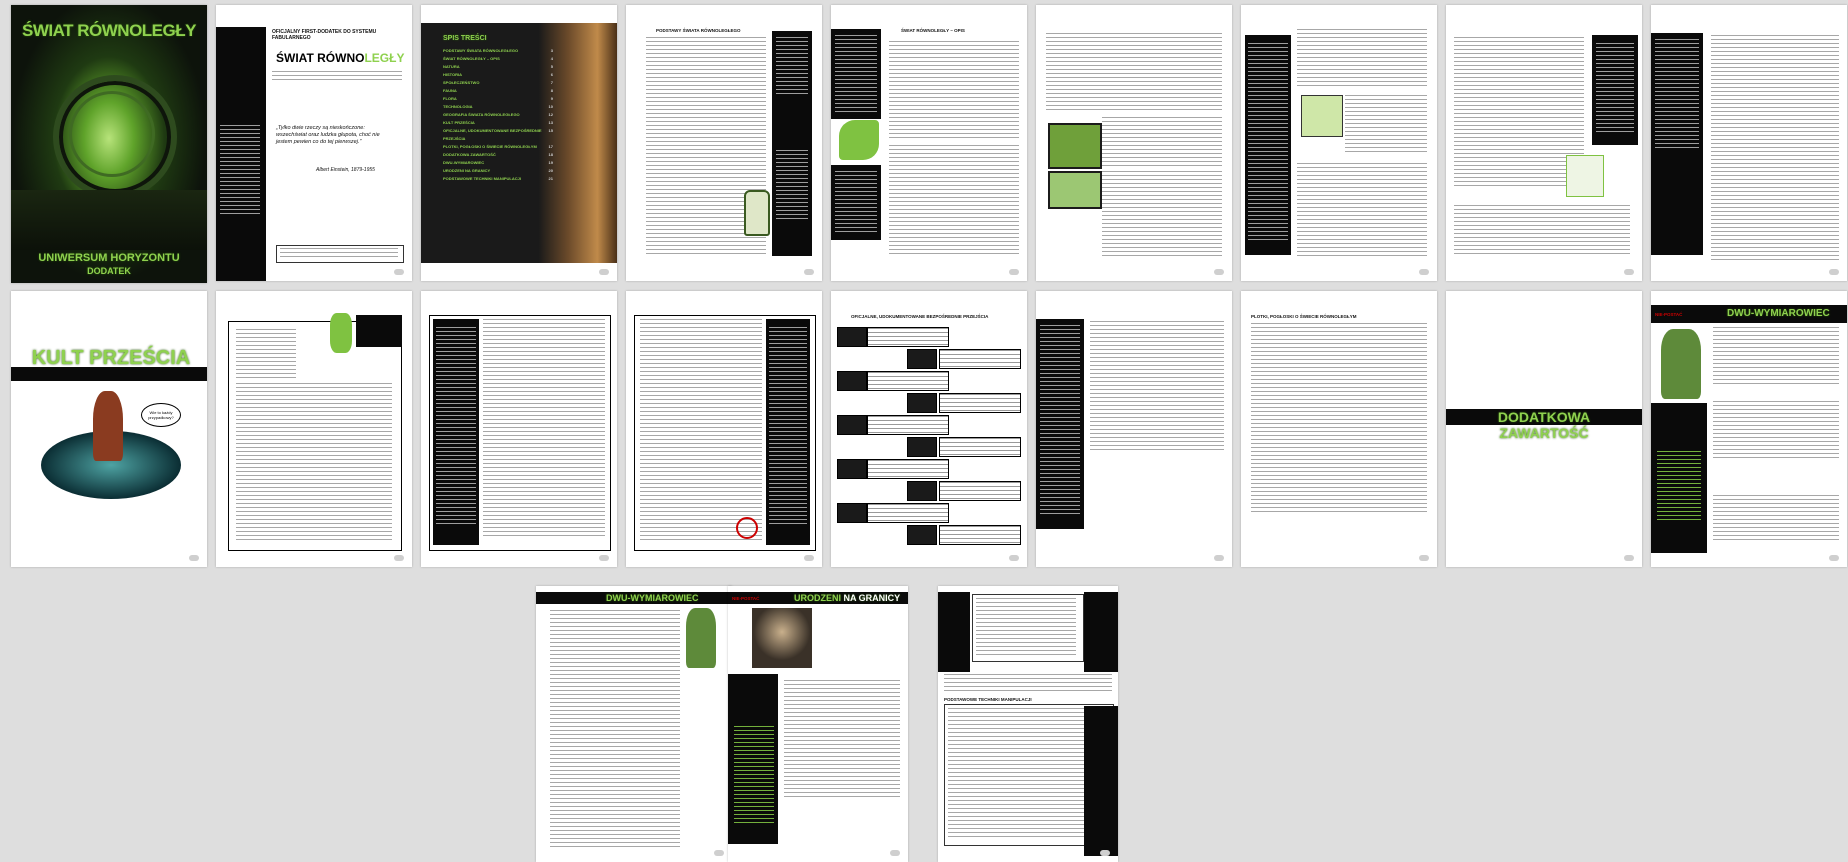  I want to click on toc-entry-label: HISTORIA, so click(453, 74).